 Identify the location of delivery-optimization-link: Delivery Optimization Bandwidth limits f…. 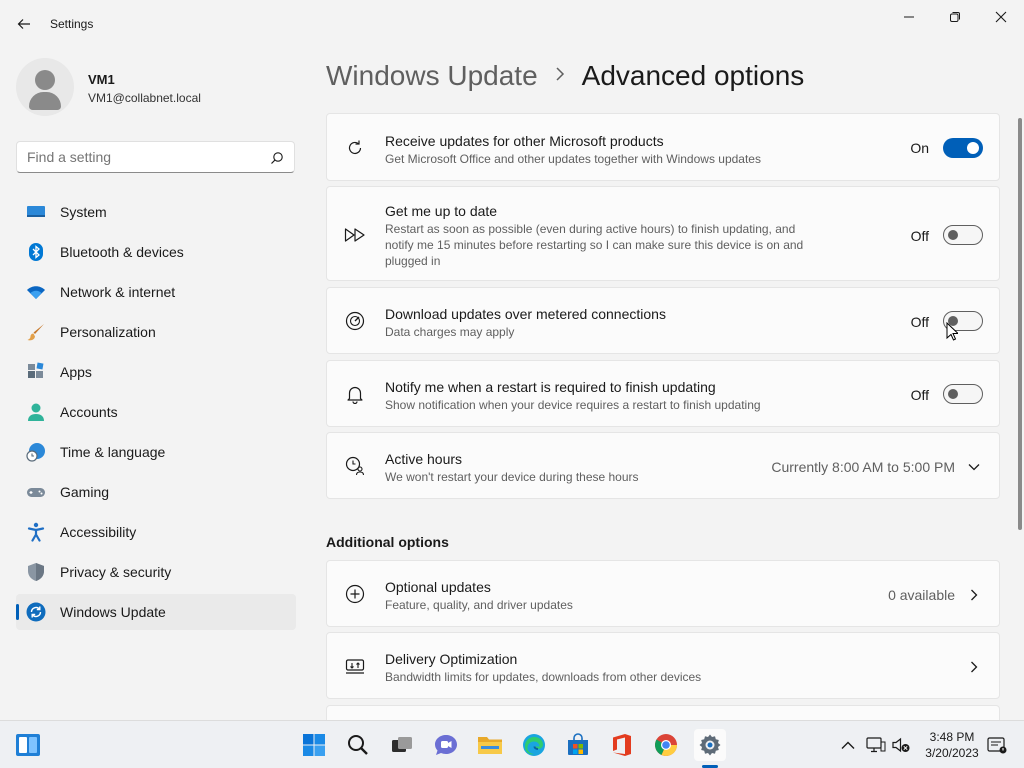
(663, 665).